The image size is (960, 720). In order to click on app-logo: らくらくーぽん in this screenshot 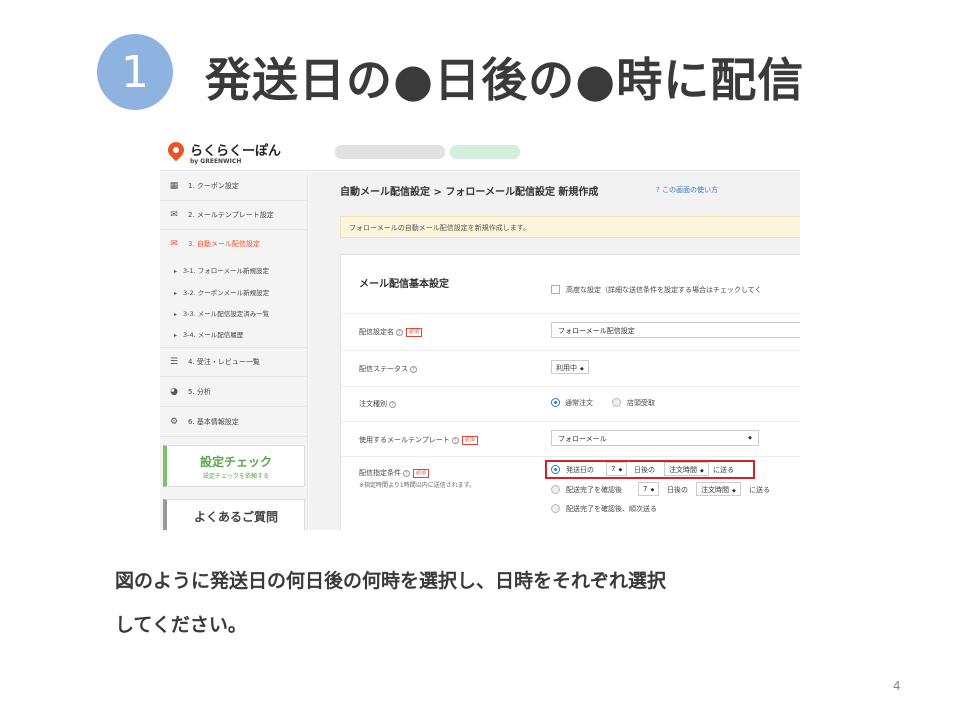, I will do `click(235, 149)`.